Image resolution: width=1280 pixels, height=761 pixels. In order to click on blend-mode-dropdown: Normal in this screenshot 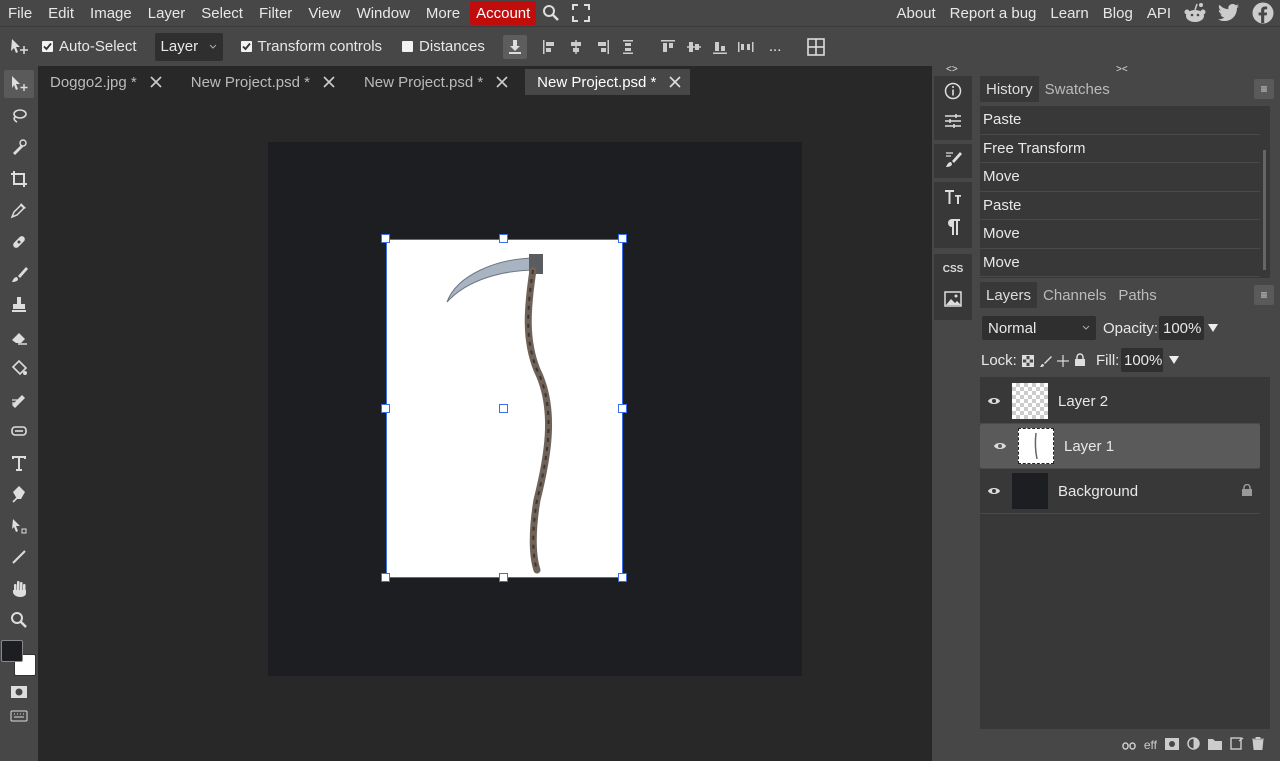, I will do `click(1039, 328)`.